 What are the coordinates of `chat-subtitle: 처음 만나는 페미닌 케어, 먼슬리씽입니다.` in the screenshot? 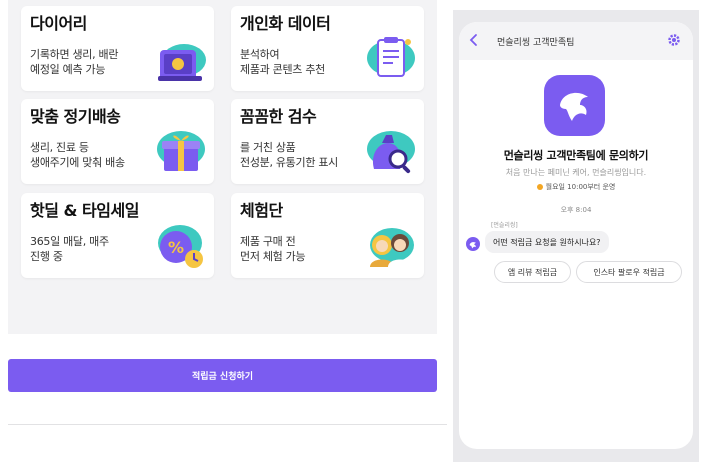 It's located at (576, 172).